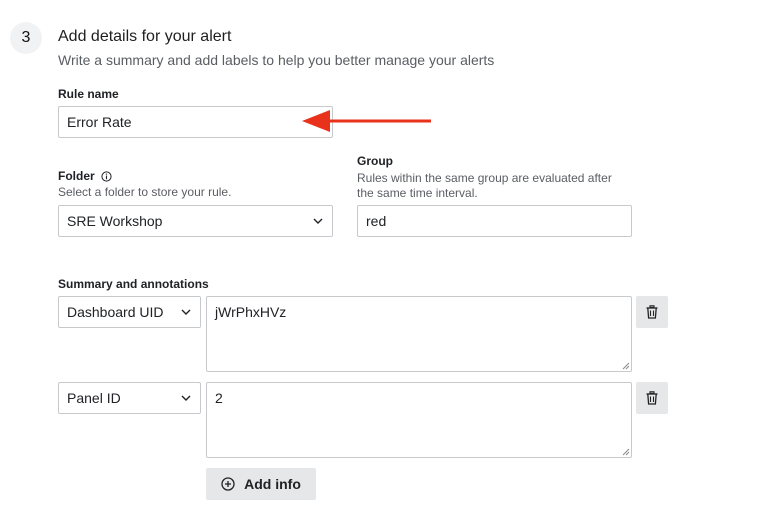 Image resolution: width=761 pixels, height=524 pixels. What do you see at coordinates (133, 284) in the screenshot?
I see `annotations-label: Summary and annotations` at bounding box center [133, 284].